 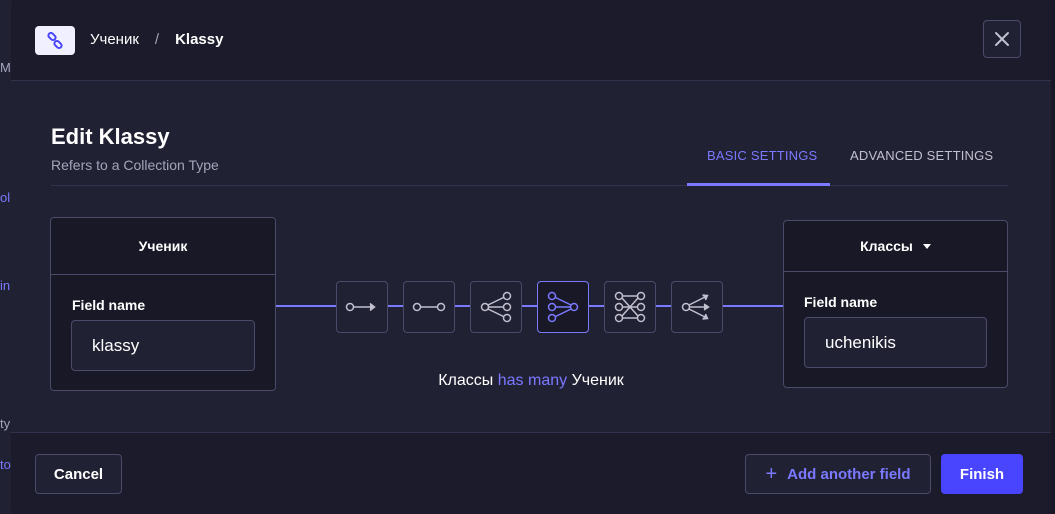 I want to click on cancel-button: Cancel, so click(x=78, y=474).